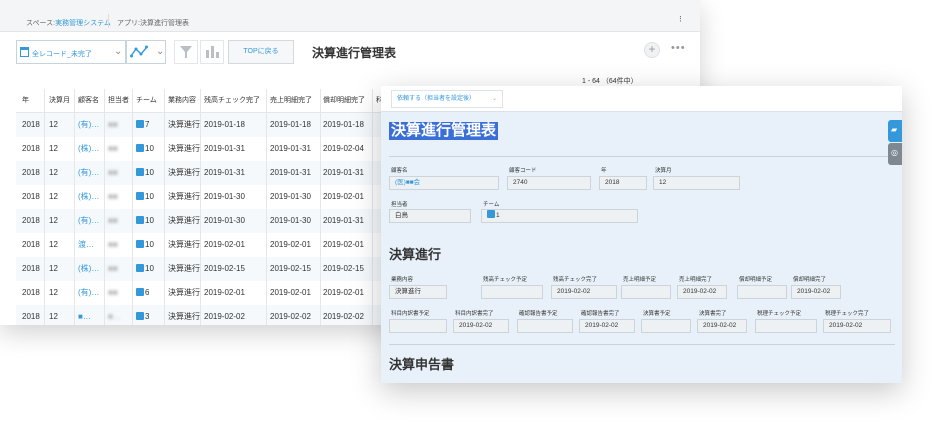  What do you see at coordinates (494, 99) in the screenshot?
I see `chevron-down-icon: ⌄` at bounding box center [494, 99].